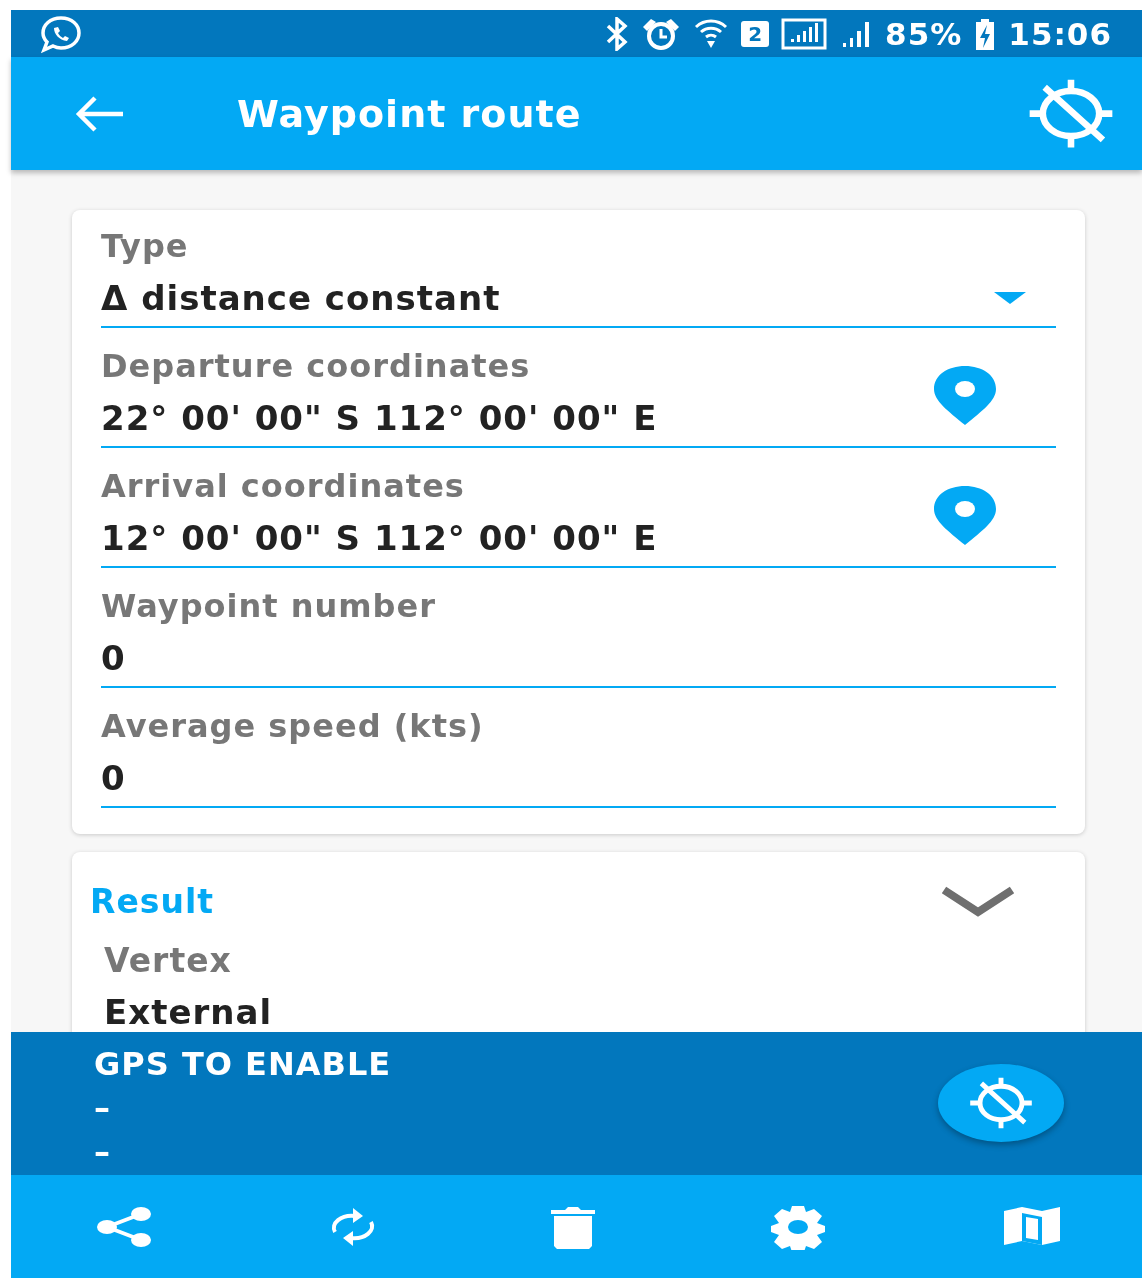  I want to click on gps-off-button, so click(1001, 1103).